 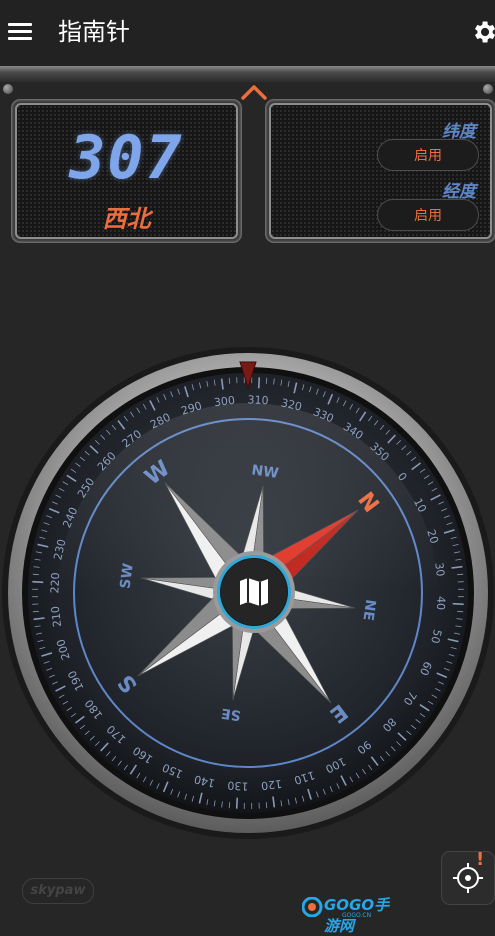 What do you see at coordinates (56, 616) in the screenshot?
I see `dial-degree-label: 210` at bounding box center [56, 616].